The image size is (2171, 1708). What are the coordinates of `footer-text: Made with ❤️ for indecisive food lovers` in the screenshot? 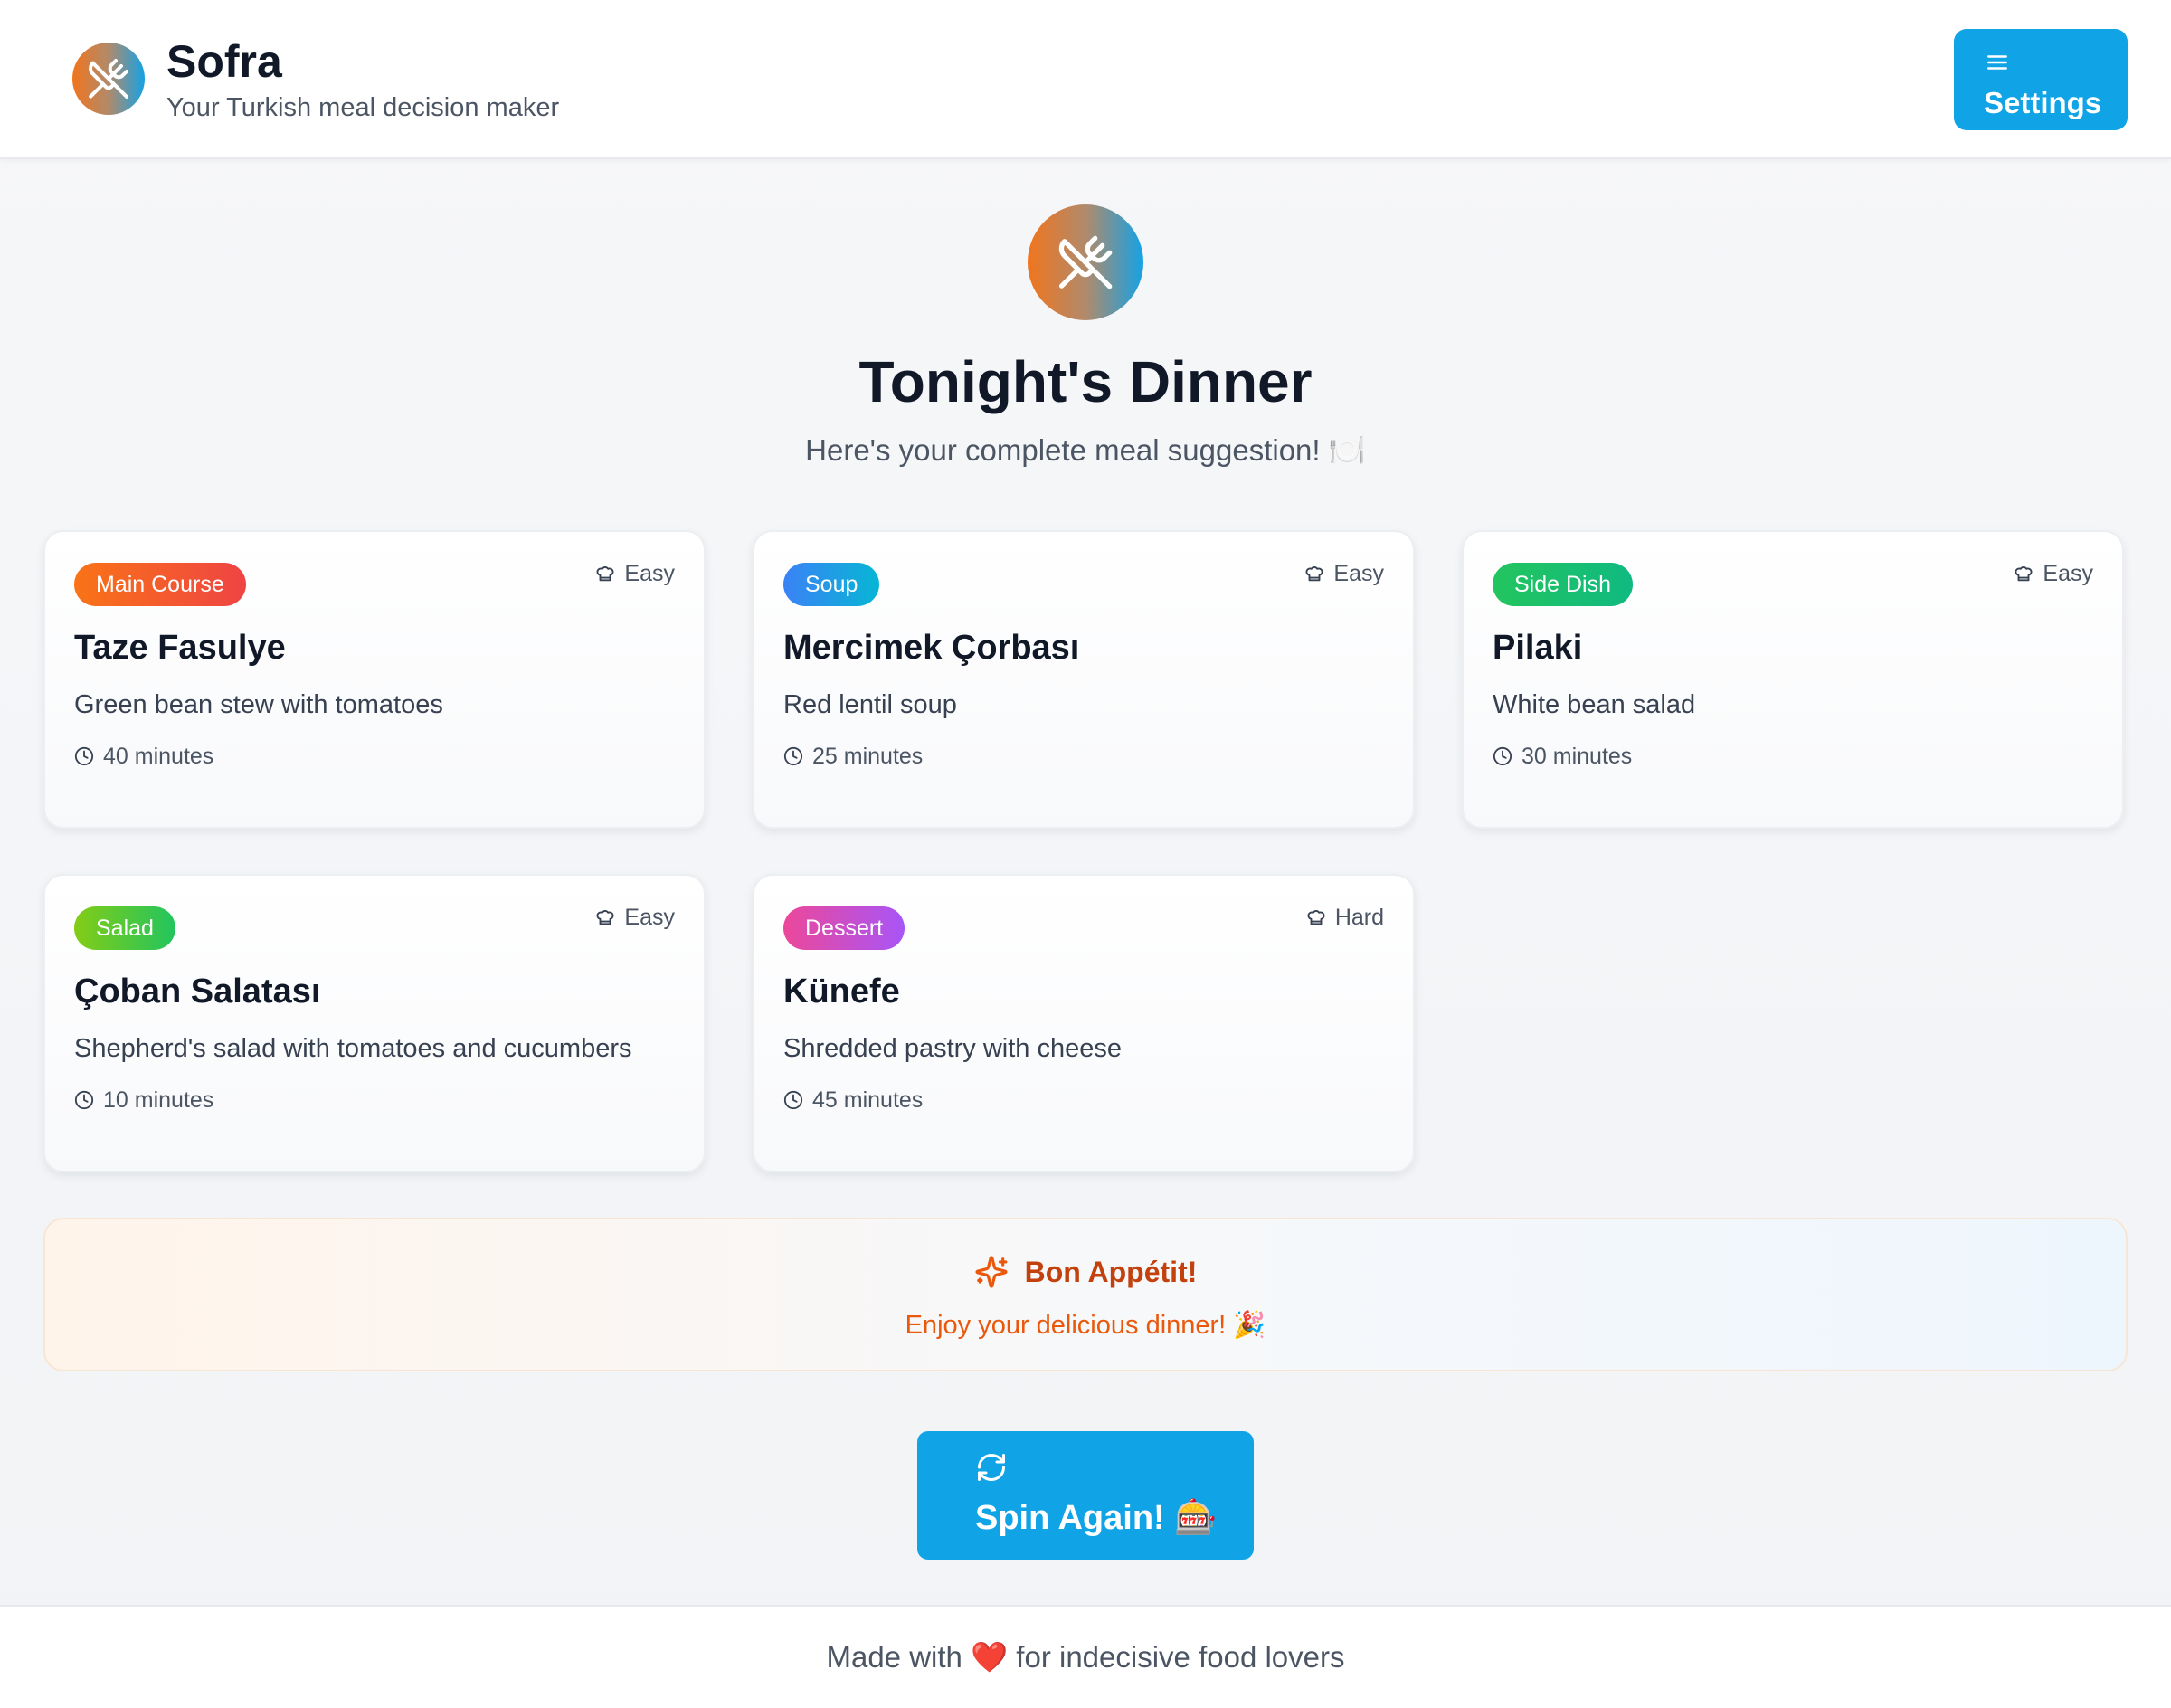 It's located at (1085, 1657).